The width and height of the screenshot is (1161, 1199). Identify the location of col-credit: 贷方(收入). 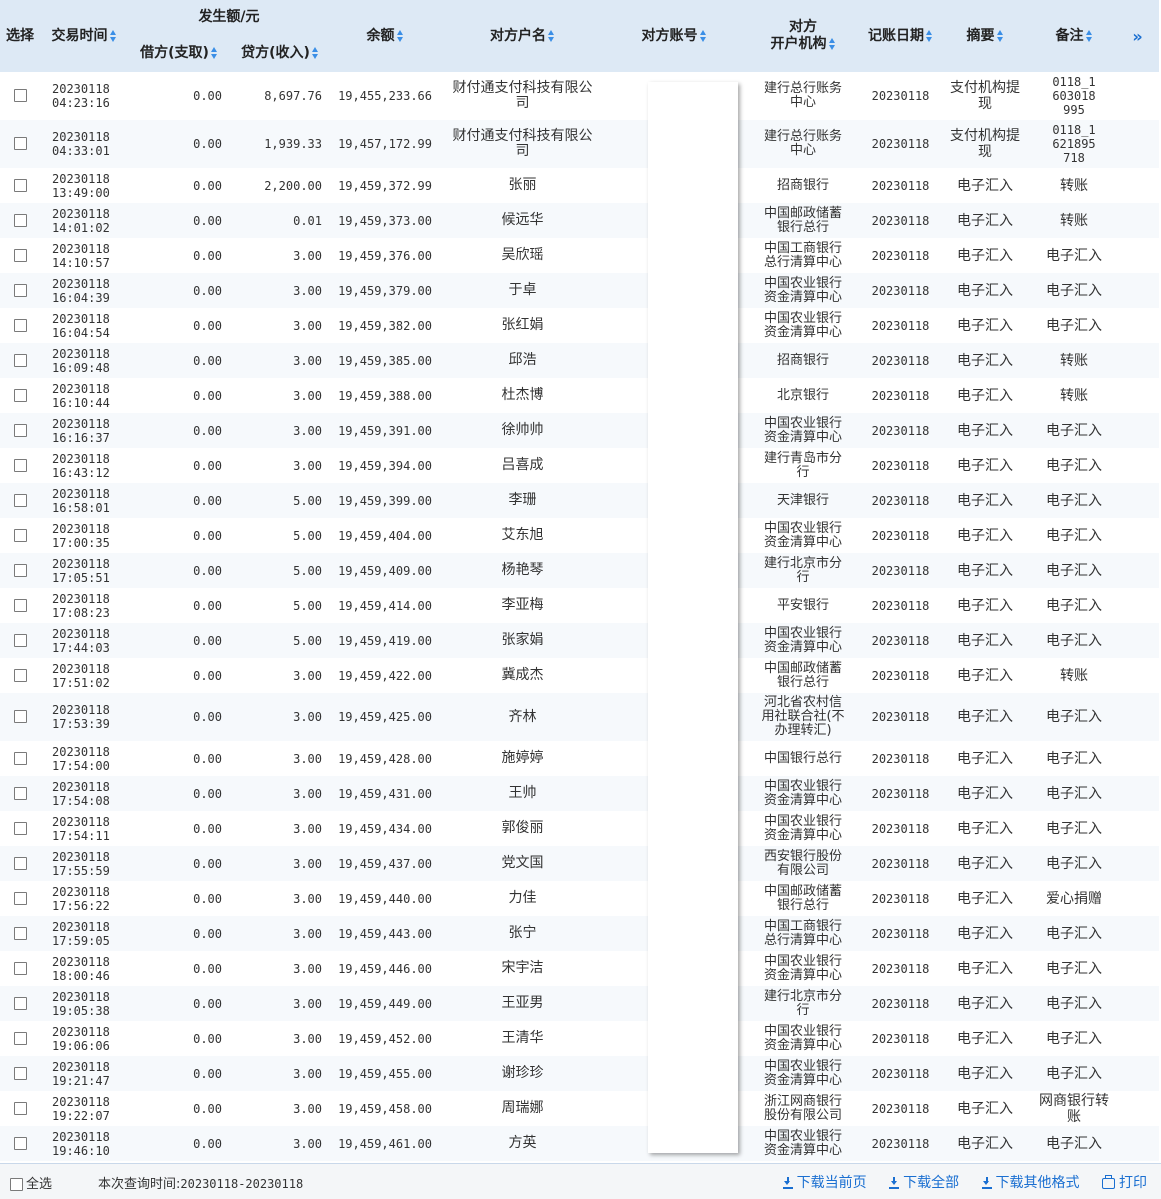
(280, 53).